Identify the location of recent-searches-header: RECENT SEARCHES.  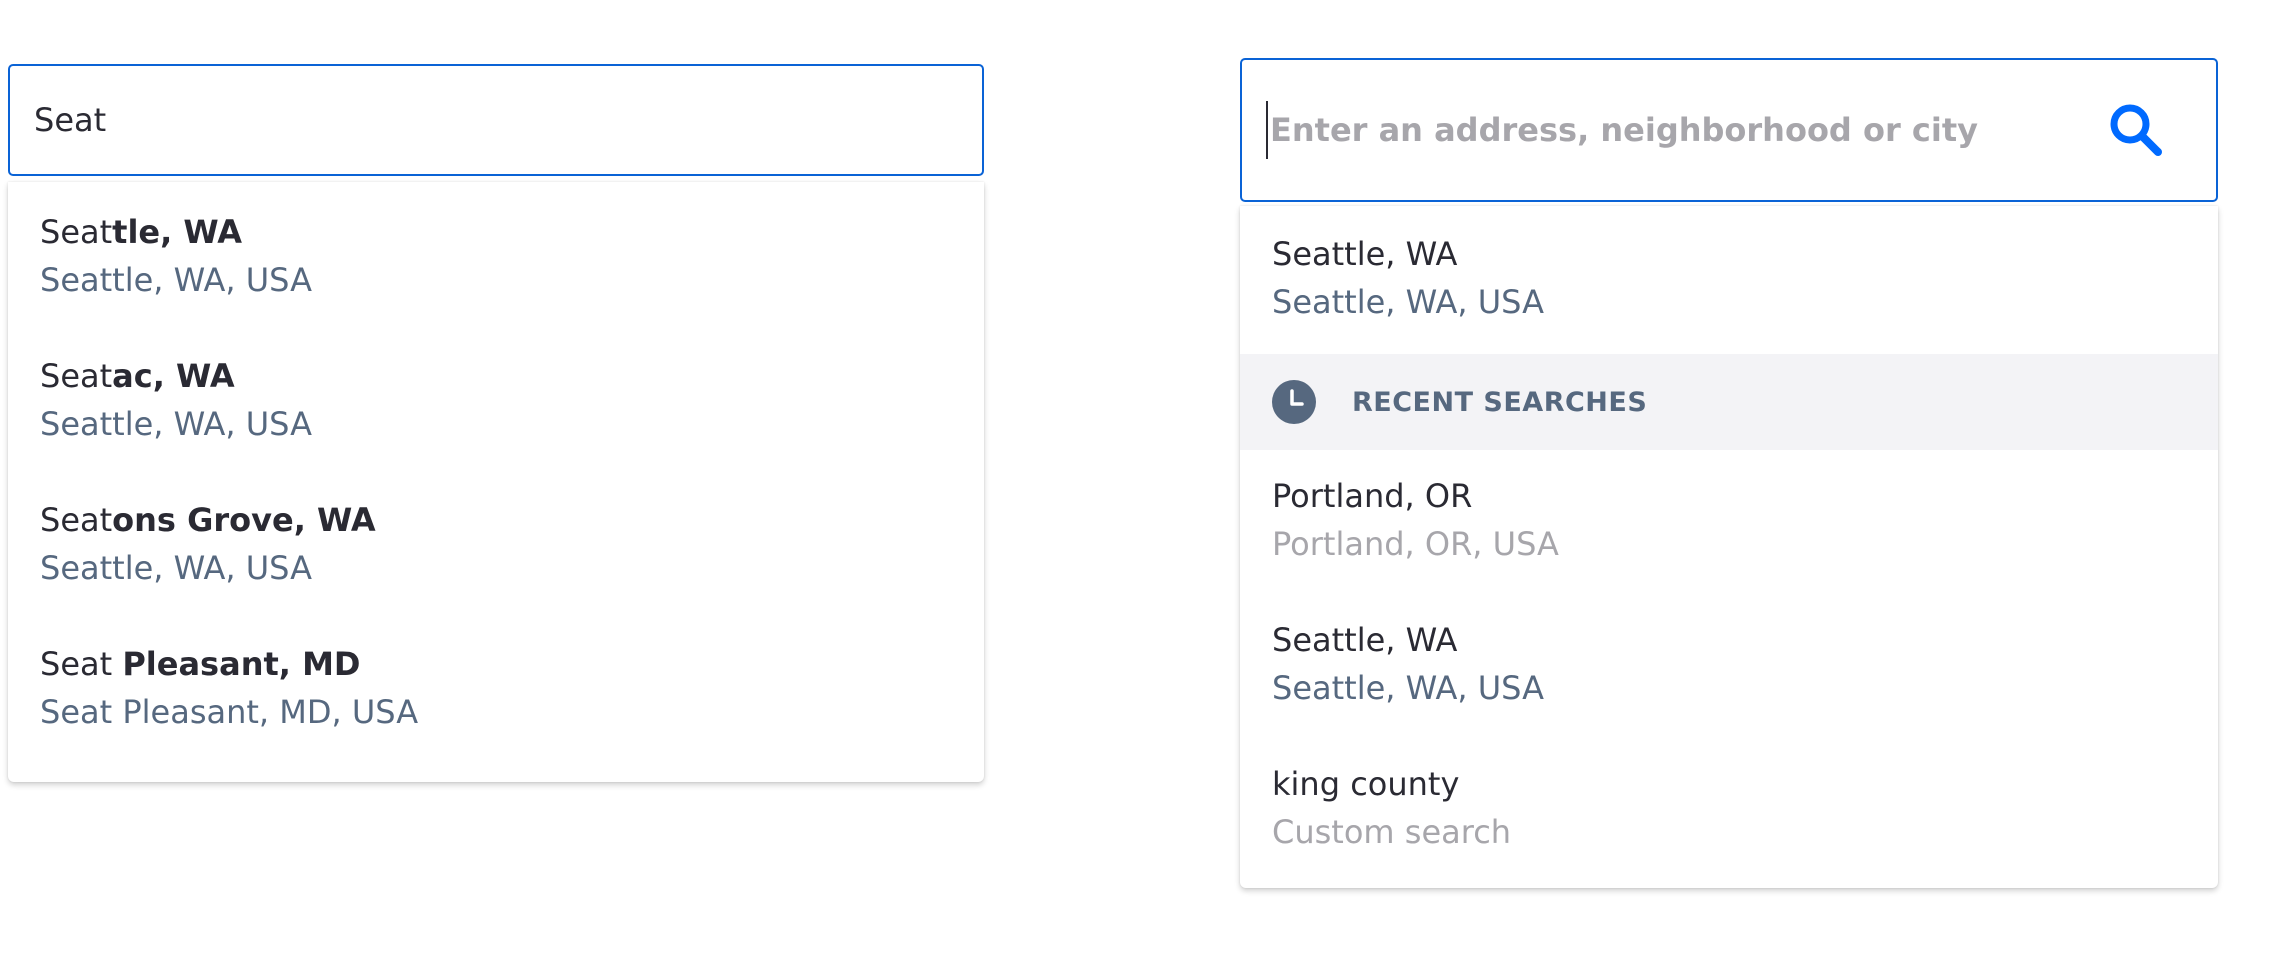
(1729, 402).